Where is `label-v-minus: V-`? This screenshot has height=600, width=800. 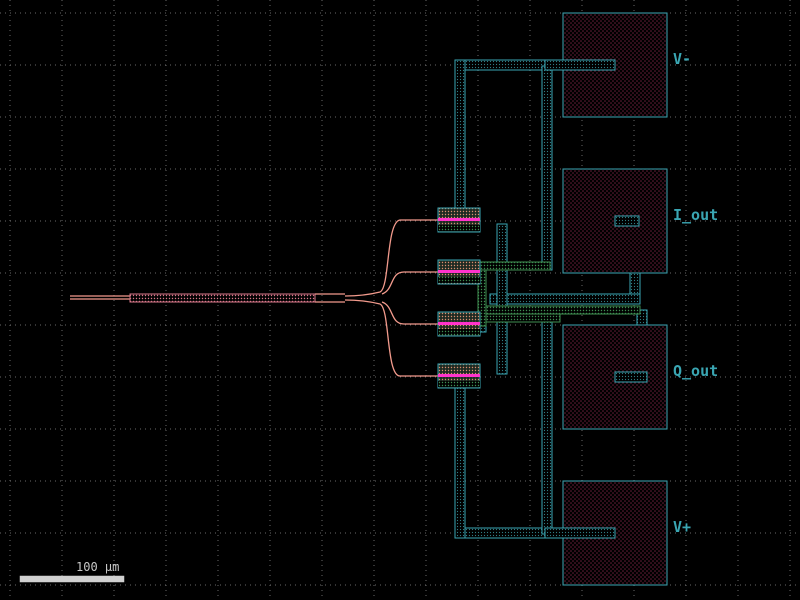 label-v-minus: V- is located at coordinates (682, 59).